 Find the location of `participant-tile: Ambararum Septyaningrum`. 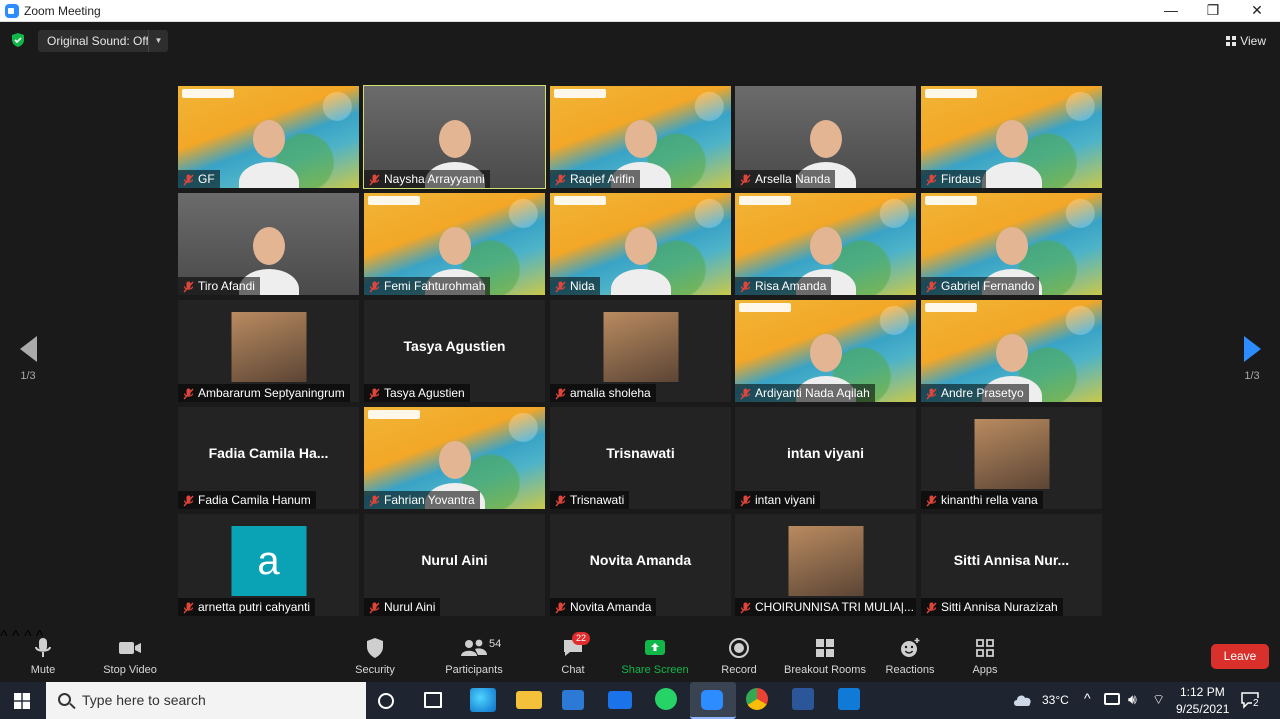

participant-tile: Ambararum Septyaningrum is located at coordinates (268, 351).